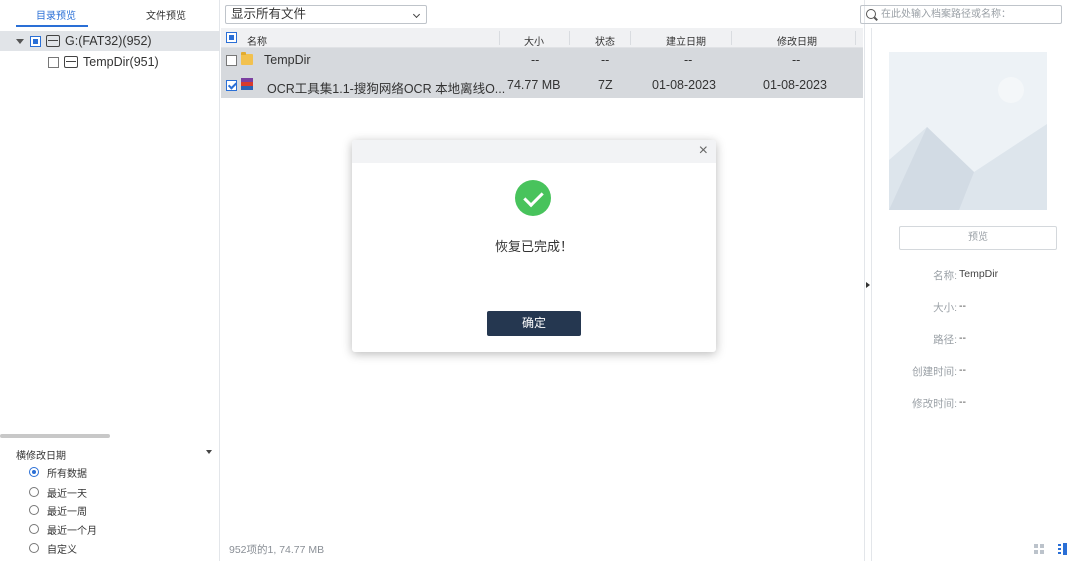  Describe the element at coordinates (1052, 549) in the screenshot. I see `view-mode-toggle` at that location.